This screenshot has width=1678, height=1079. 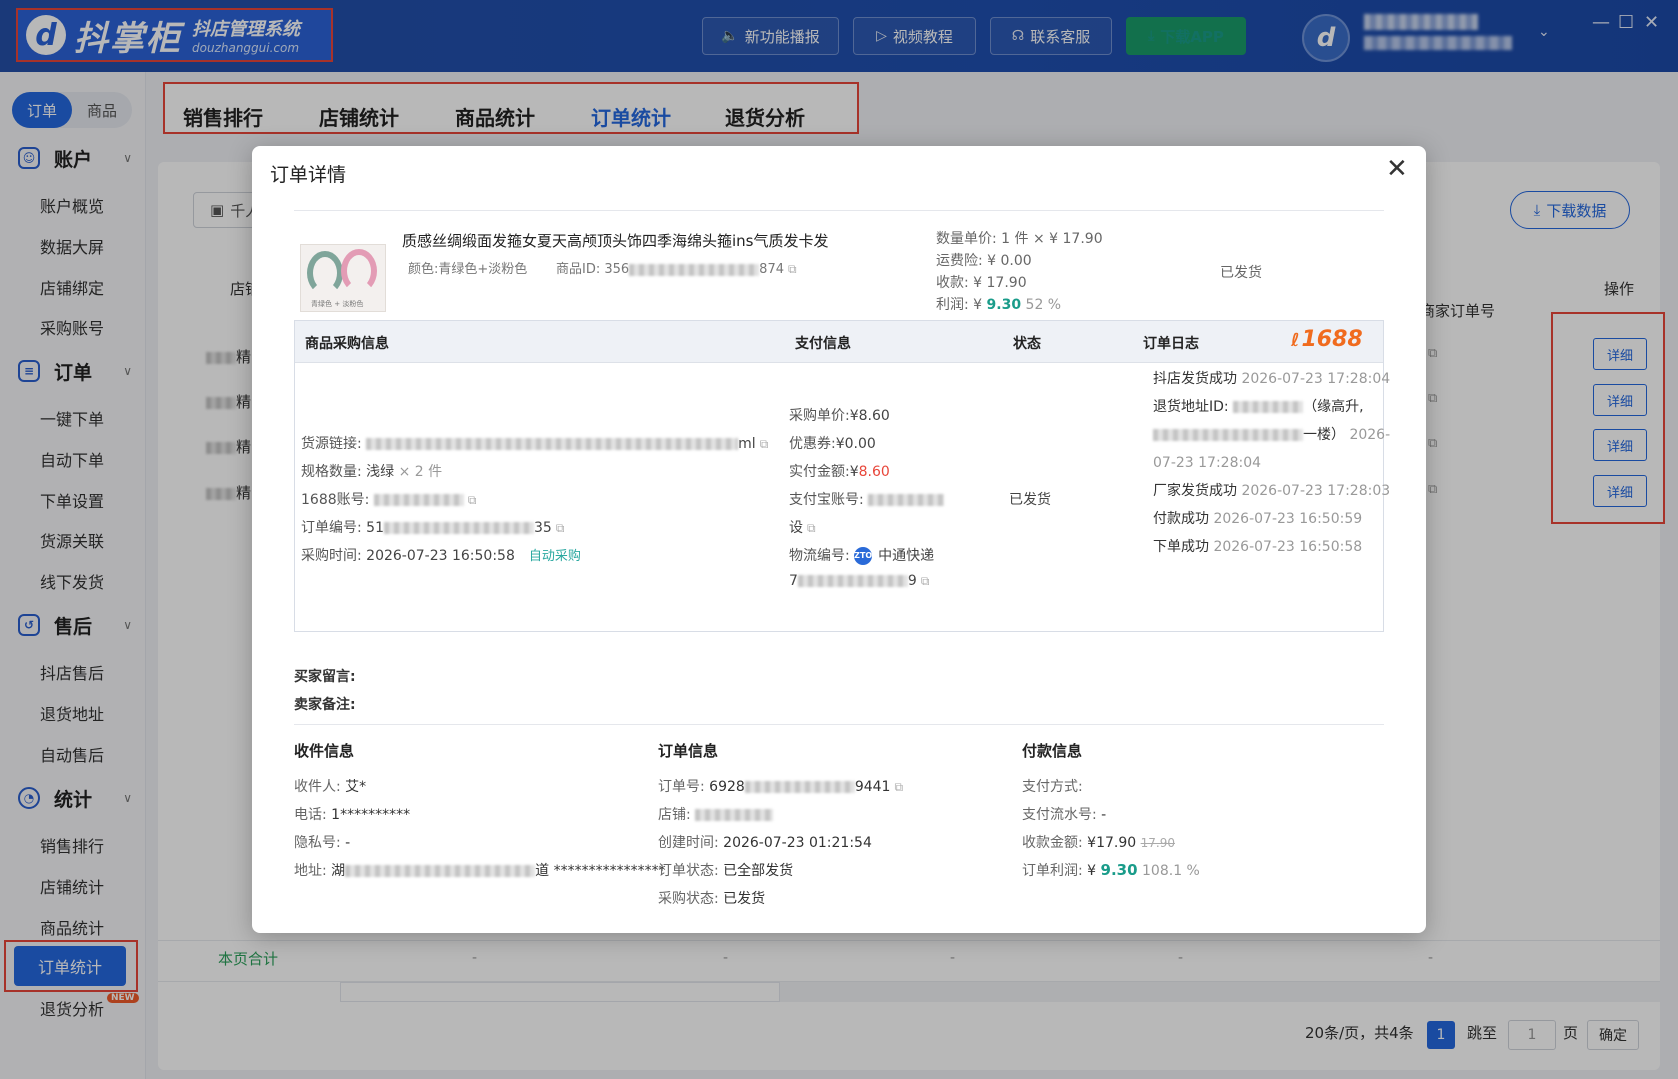 What do you see at coordinates (352, 815) in the screenshot?
I see `receiver-phone: 电话: 1**********` at bounding box center [352, 815].